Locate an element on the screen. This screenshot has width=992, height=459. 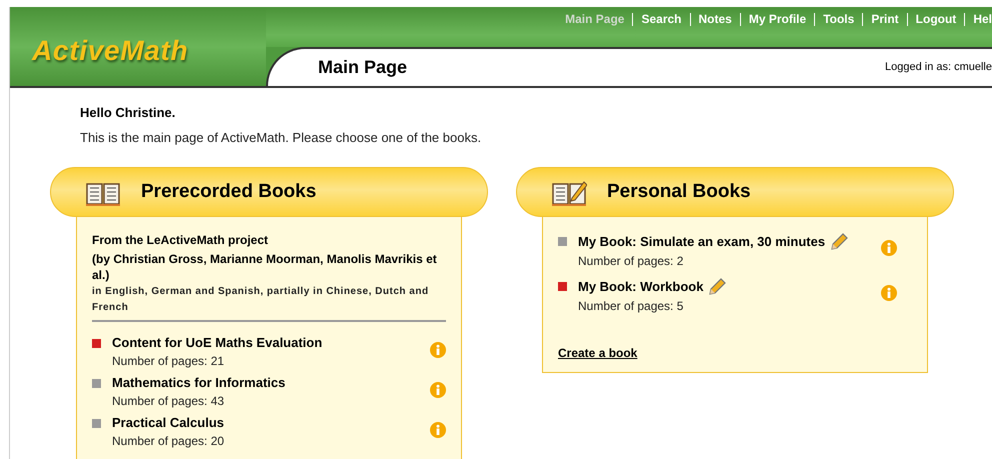
book-link: Mathematics for Informatics is located at coordinates (199, 383).